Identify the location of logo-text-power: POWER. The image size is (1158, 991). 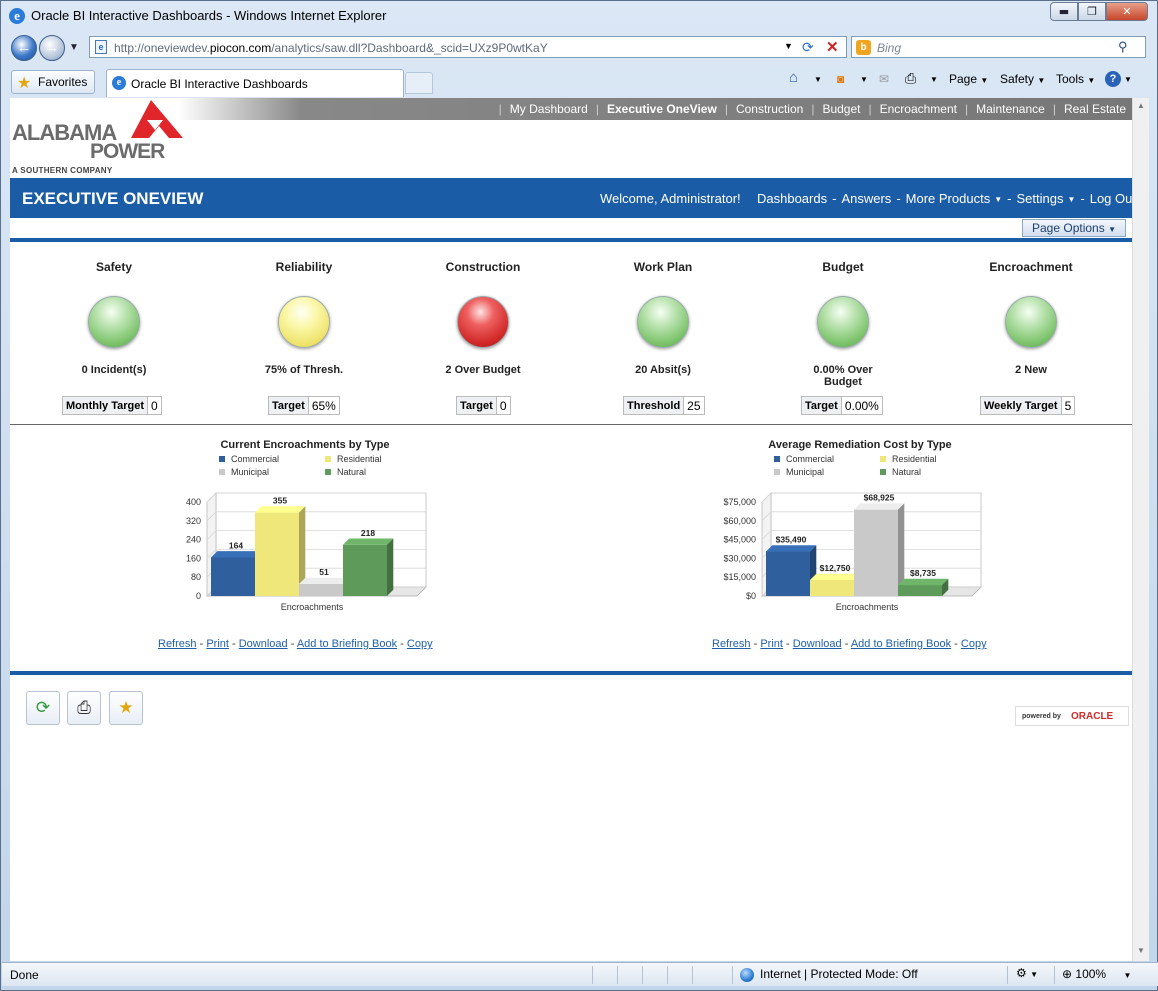
(127, 151).